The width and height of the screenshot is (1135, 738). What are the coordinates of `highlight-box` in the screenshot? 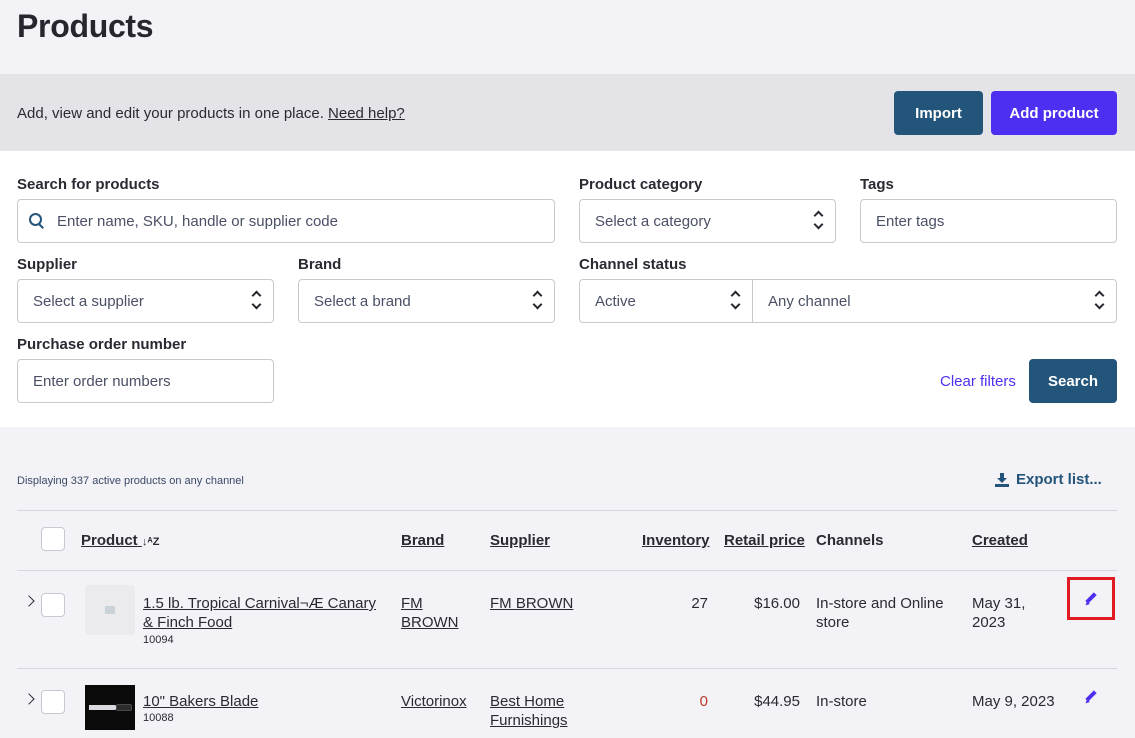 It's located at (1091, 598).